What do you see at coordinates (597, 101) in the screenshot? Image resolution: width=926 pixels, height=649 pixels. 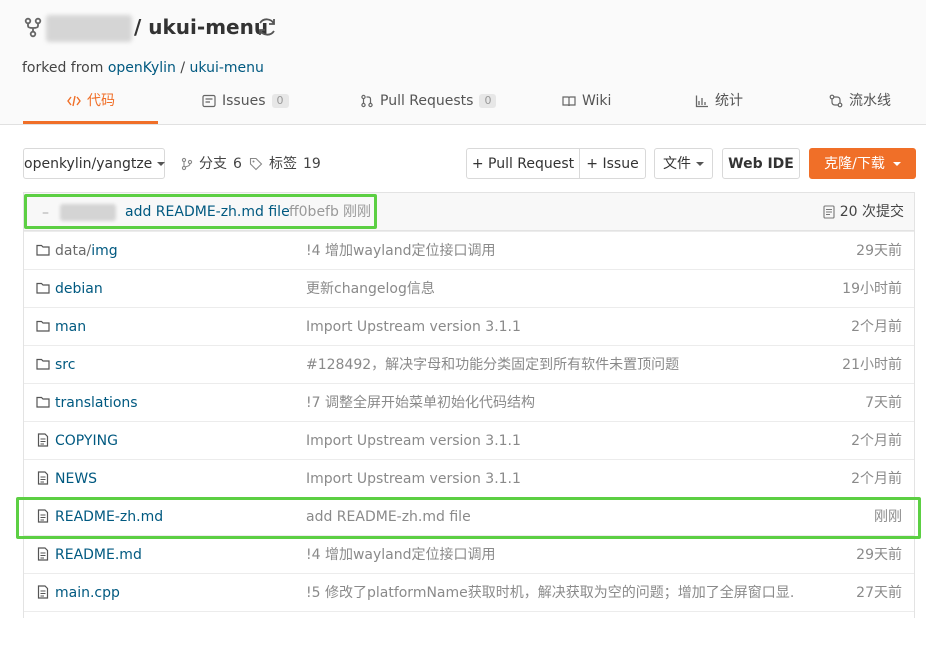 I see `tab-label: Wiki` at bounding box center [597, 101].